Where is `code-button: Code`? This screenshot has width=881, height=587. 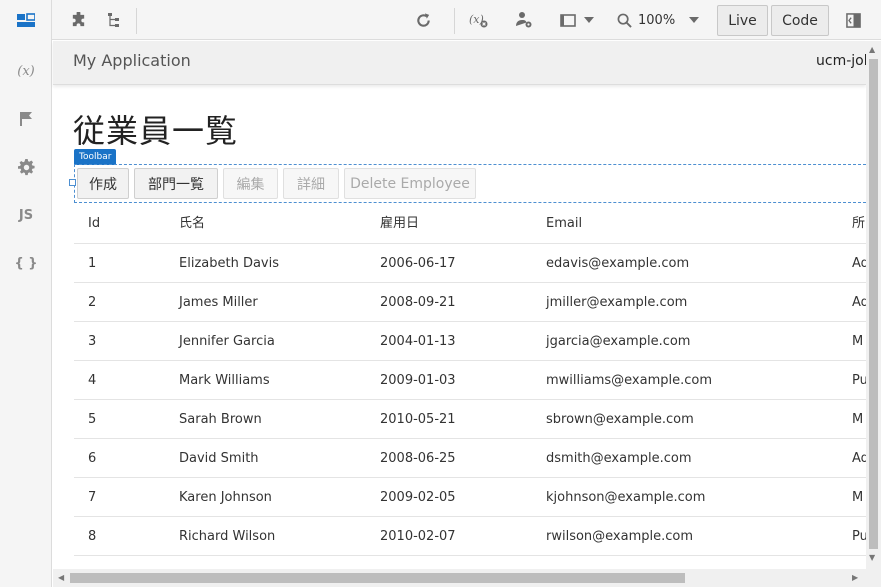
code-button: Code is located at coordinates (800, 20).